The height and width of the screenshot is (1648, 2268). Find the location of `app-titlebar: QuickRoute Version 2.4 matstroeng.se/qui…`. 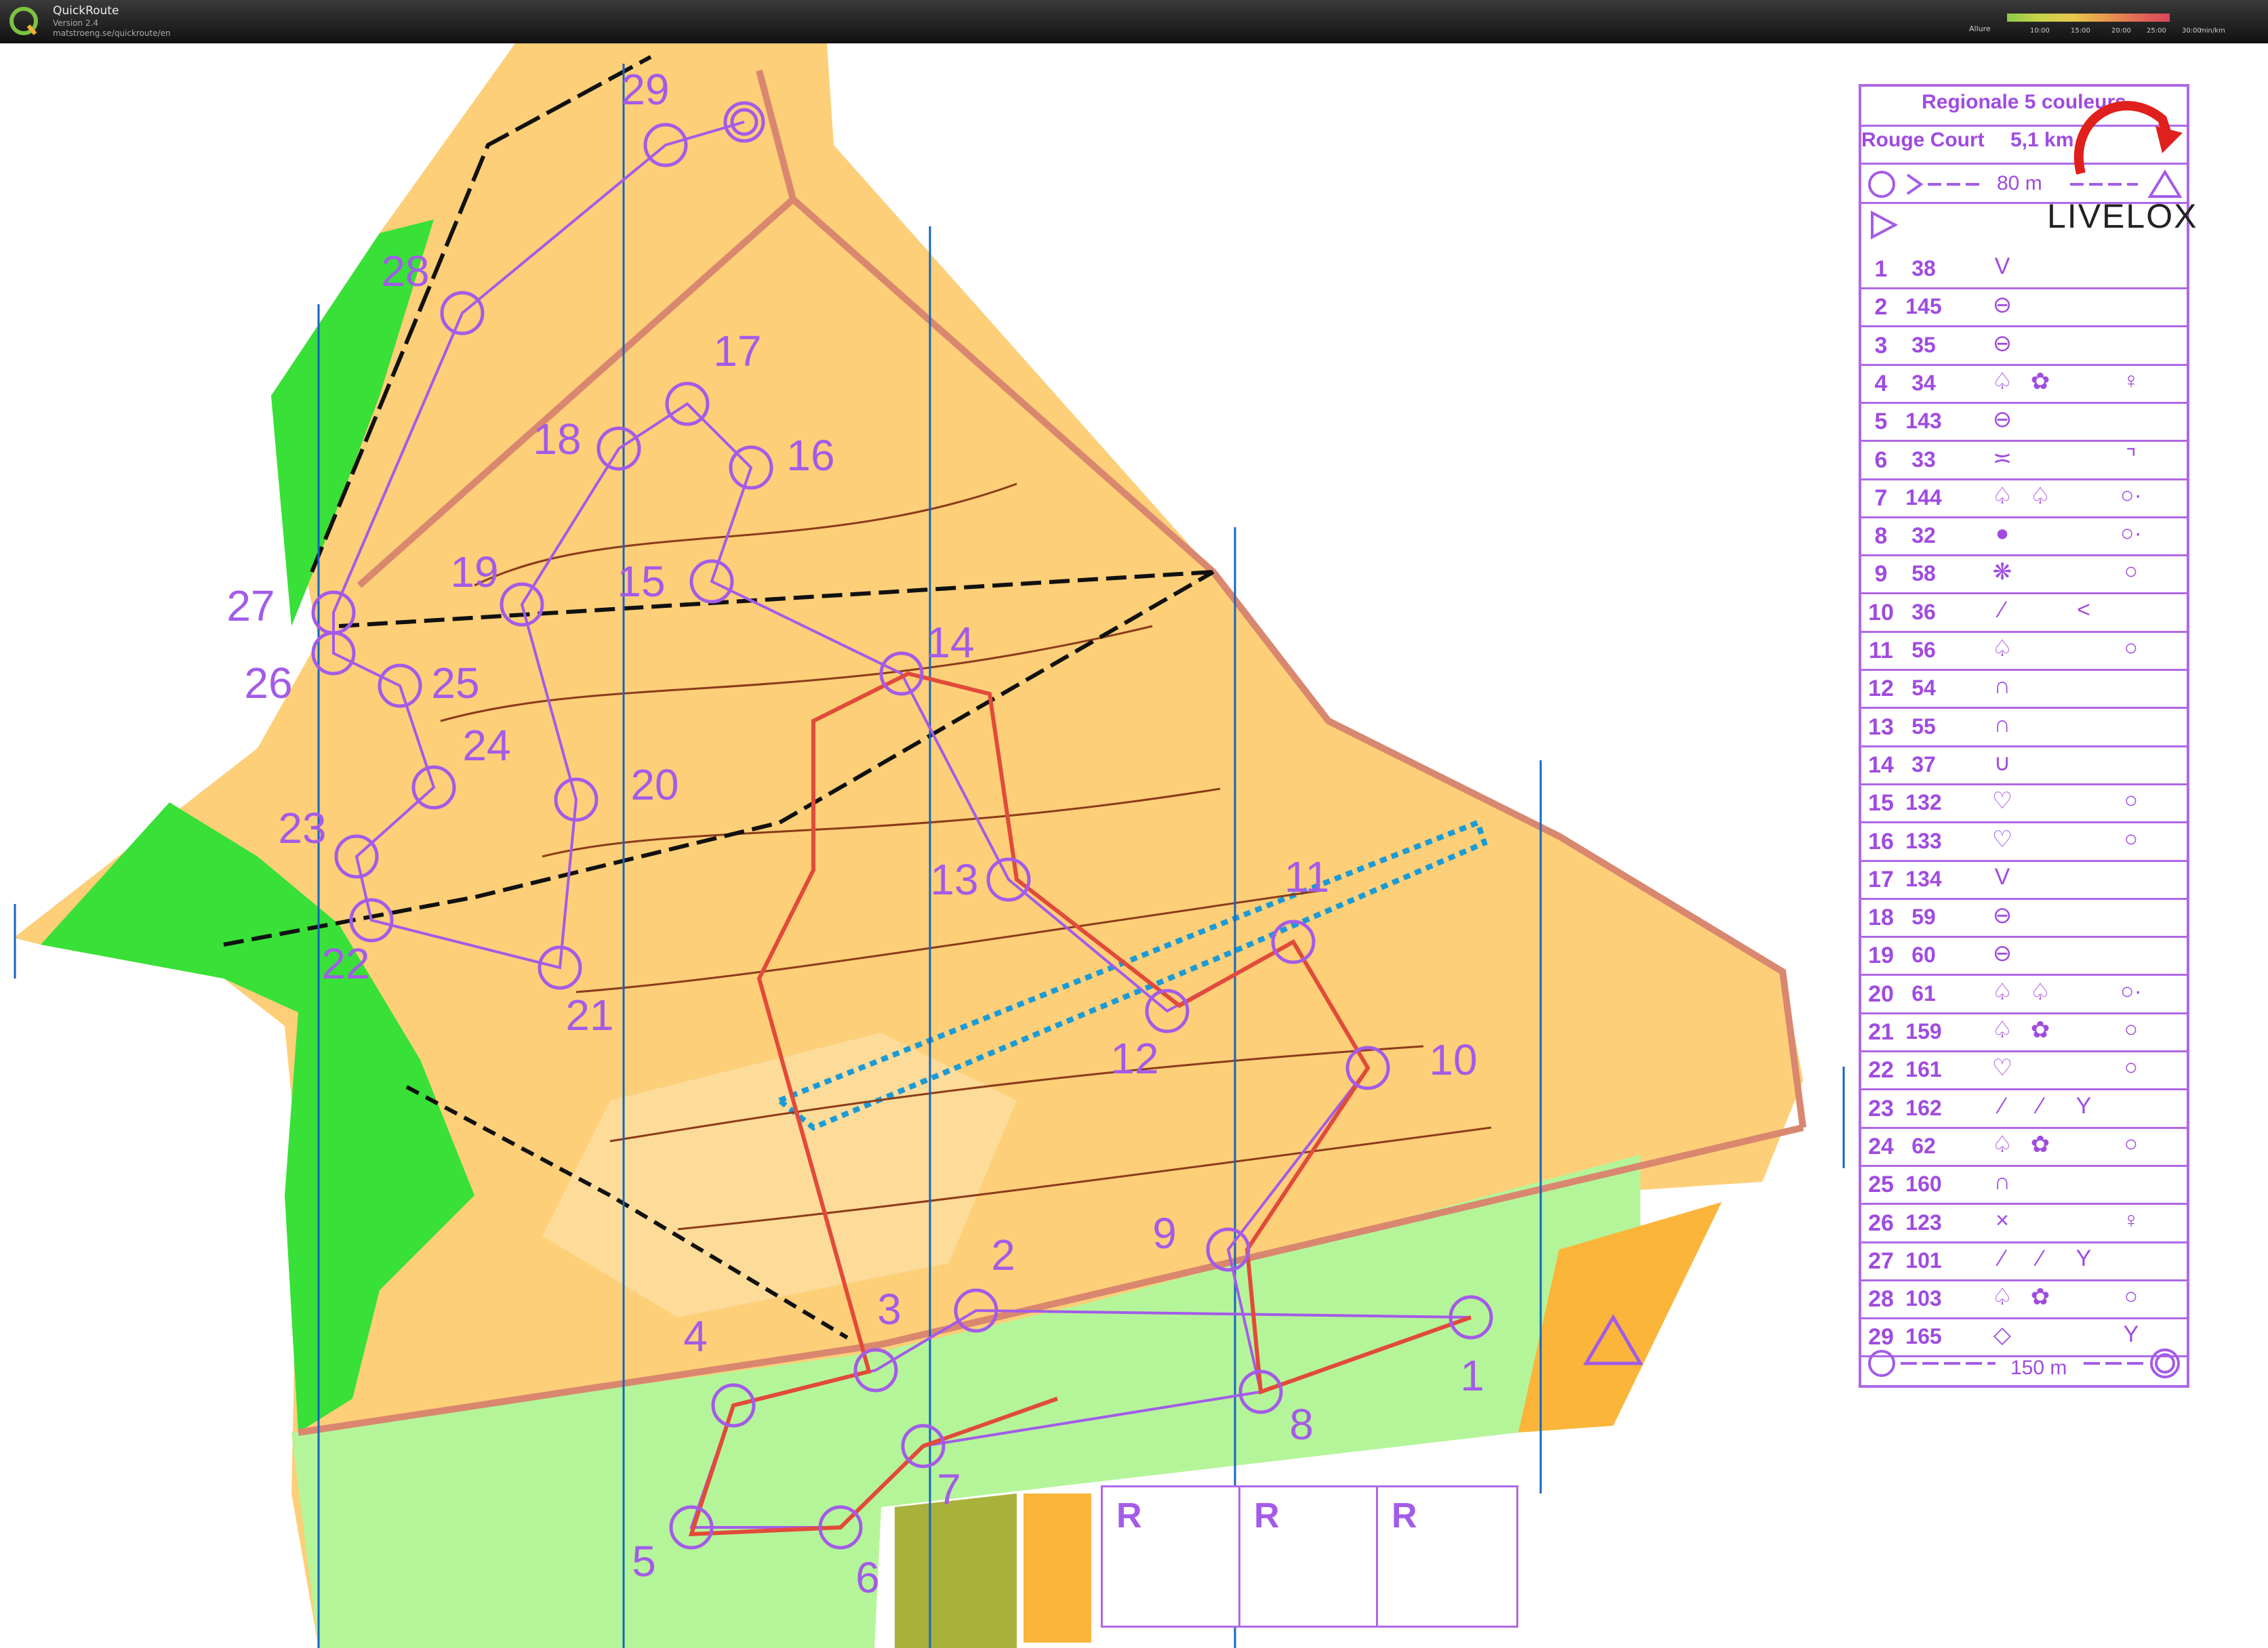

app-titlebar: QuickRoute Version 2.4 matstroeng.se/qui… is located at coordinates (1134, 22).